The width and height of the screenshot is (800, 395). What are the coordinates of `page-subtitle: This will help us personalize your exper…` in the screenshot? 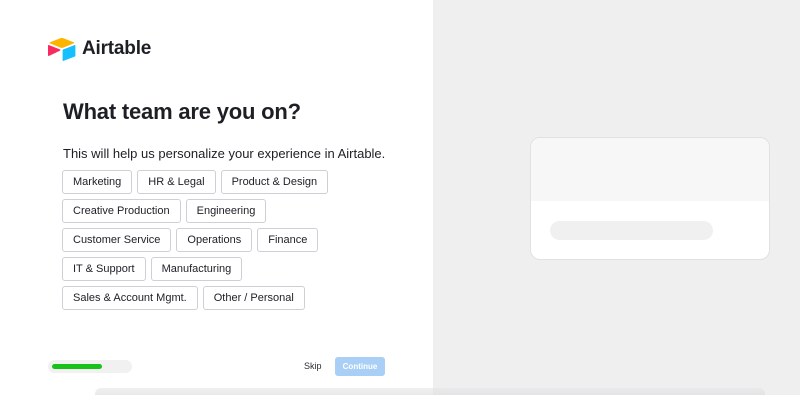 It's located at (224, 153).